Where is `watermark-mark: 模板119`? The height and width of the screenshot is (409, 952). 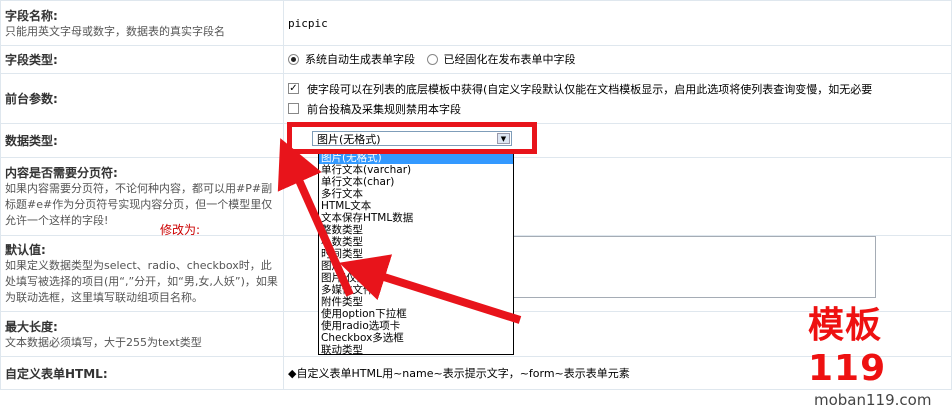
watermark-mark: 模板119 is located at coordinates (847, 347).